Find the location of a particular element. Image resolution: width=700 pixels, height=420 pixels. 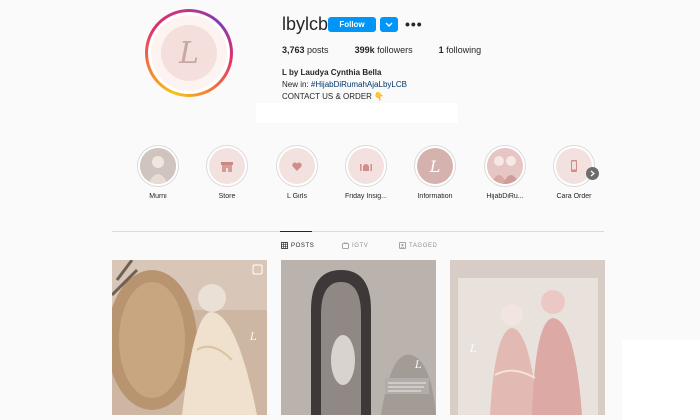

portrait-photo-icon is located at coordinates (158, 166).